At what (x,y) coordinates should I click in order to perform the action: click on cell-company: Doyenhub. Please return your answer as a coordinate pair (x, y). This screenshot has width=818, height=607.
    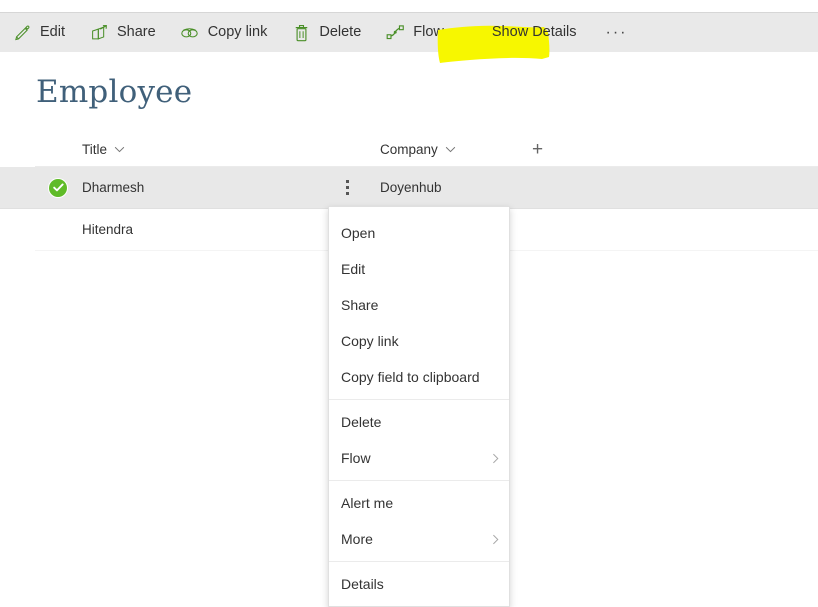
    Looking at the image, I should click on (411, 187).